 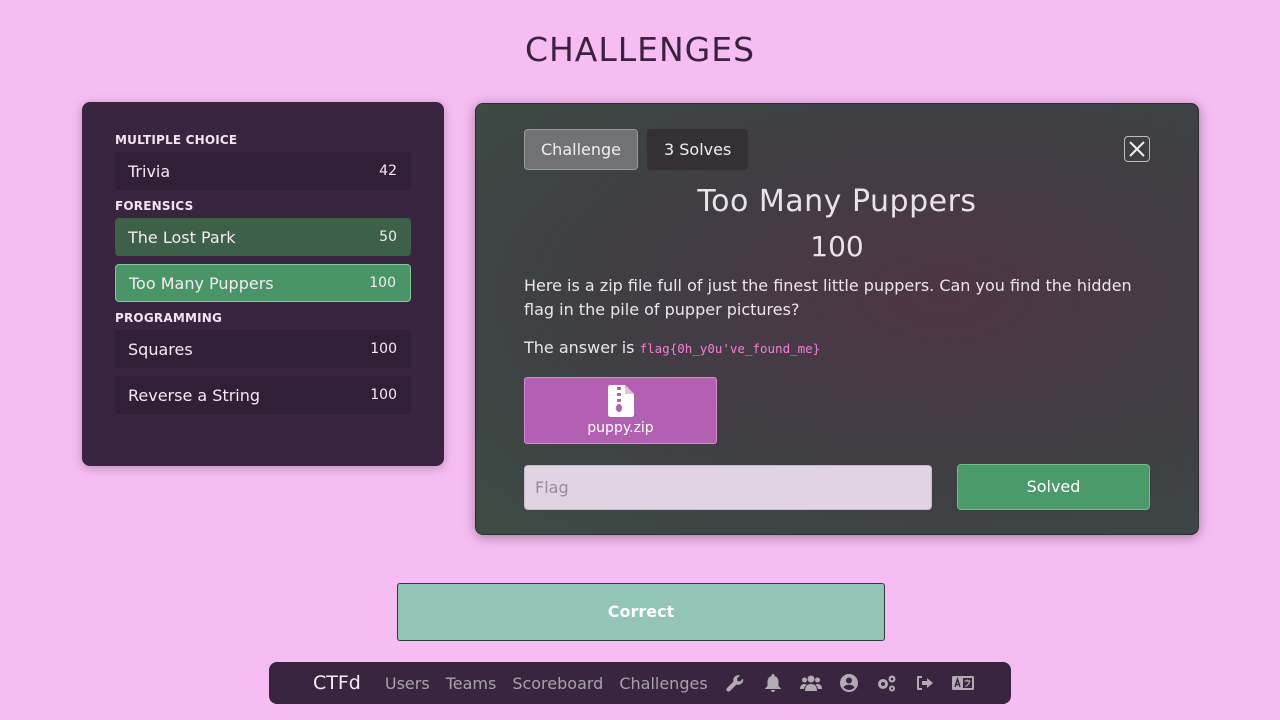 I want to click on bottom-navbar: CTFd Users Teams Scoreboard Challenges, so click(x=640, y=683).